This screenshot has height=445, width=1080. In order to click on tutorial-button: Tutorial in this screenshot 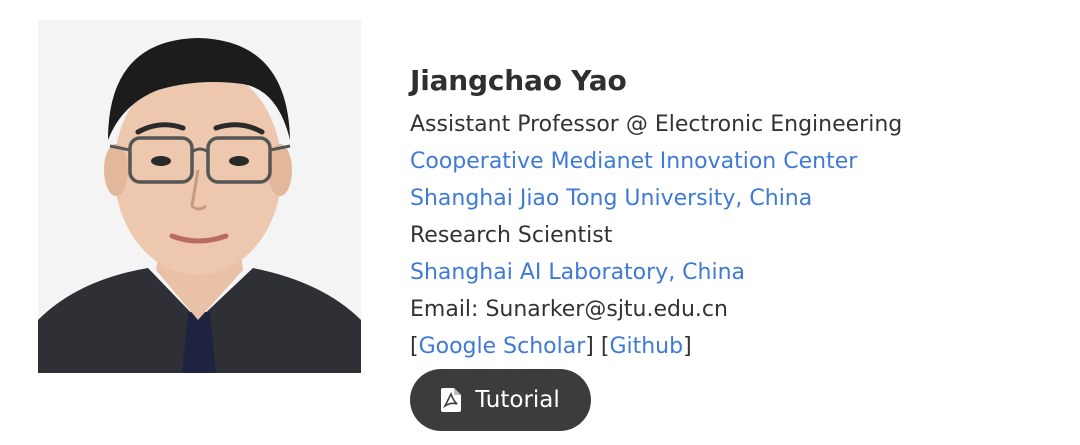, I will do `click(500, 400)`.